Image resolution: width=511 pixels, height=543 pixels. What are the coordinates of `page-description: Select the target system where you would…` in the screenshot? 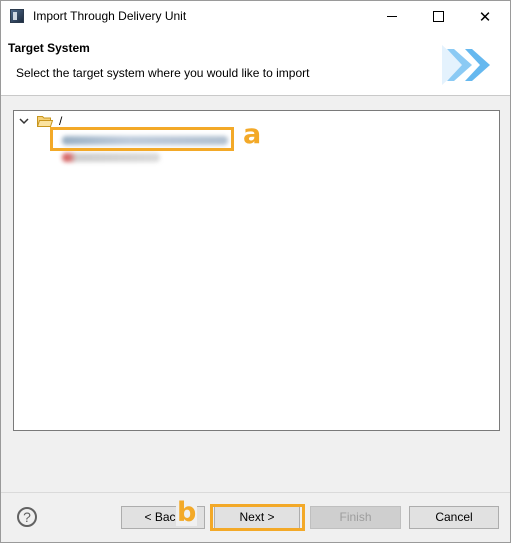 It's located at (163, 73).